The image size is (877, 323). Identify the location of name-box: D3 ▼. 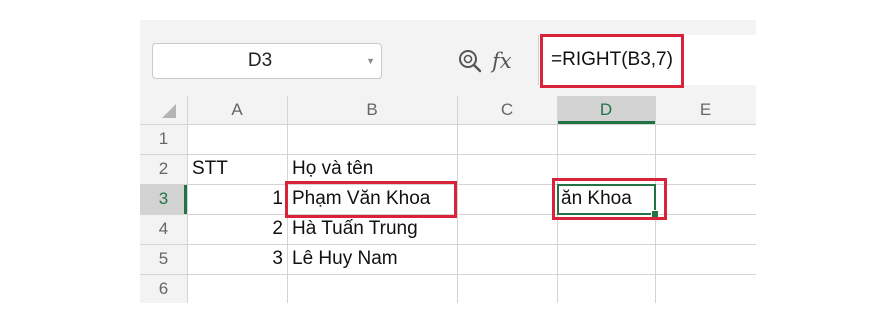
(267, 61).